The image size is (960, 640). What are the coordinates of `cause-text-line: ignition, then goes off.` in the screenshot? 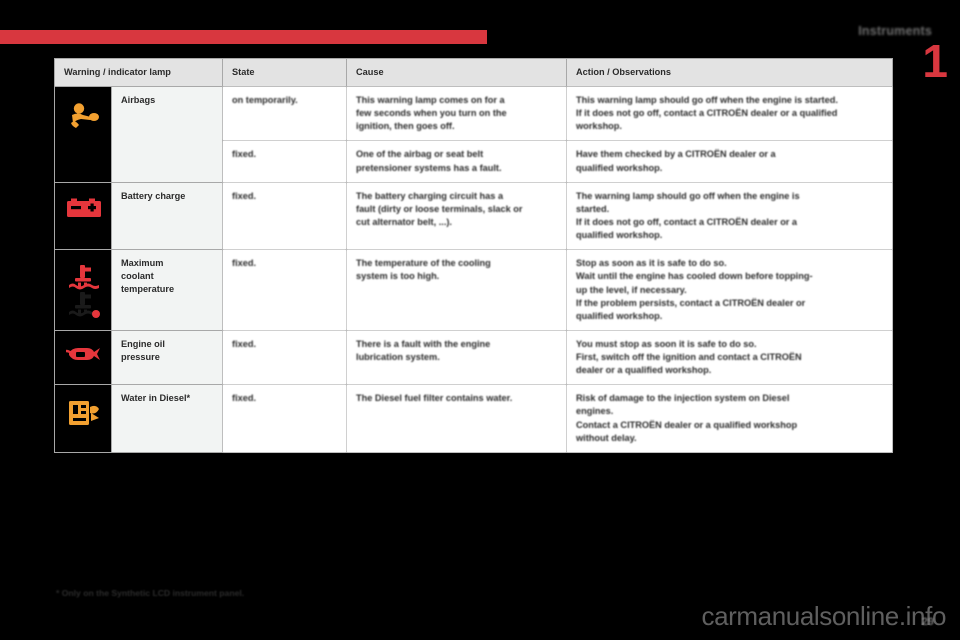 It's located at (405, 126).